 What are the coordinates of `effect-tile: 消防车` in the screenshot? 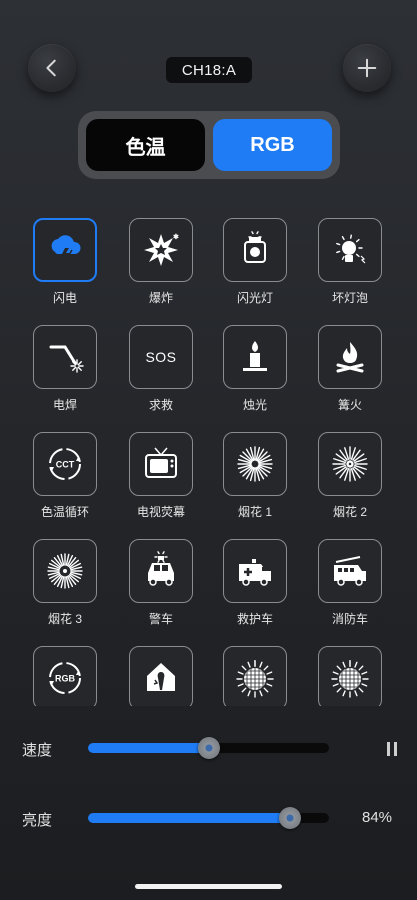 It's located at (350, 591).